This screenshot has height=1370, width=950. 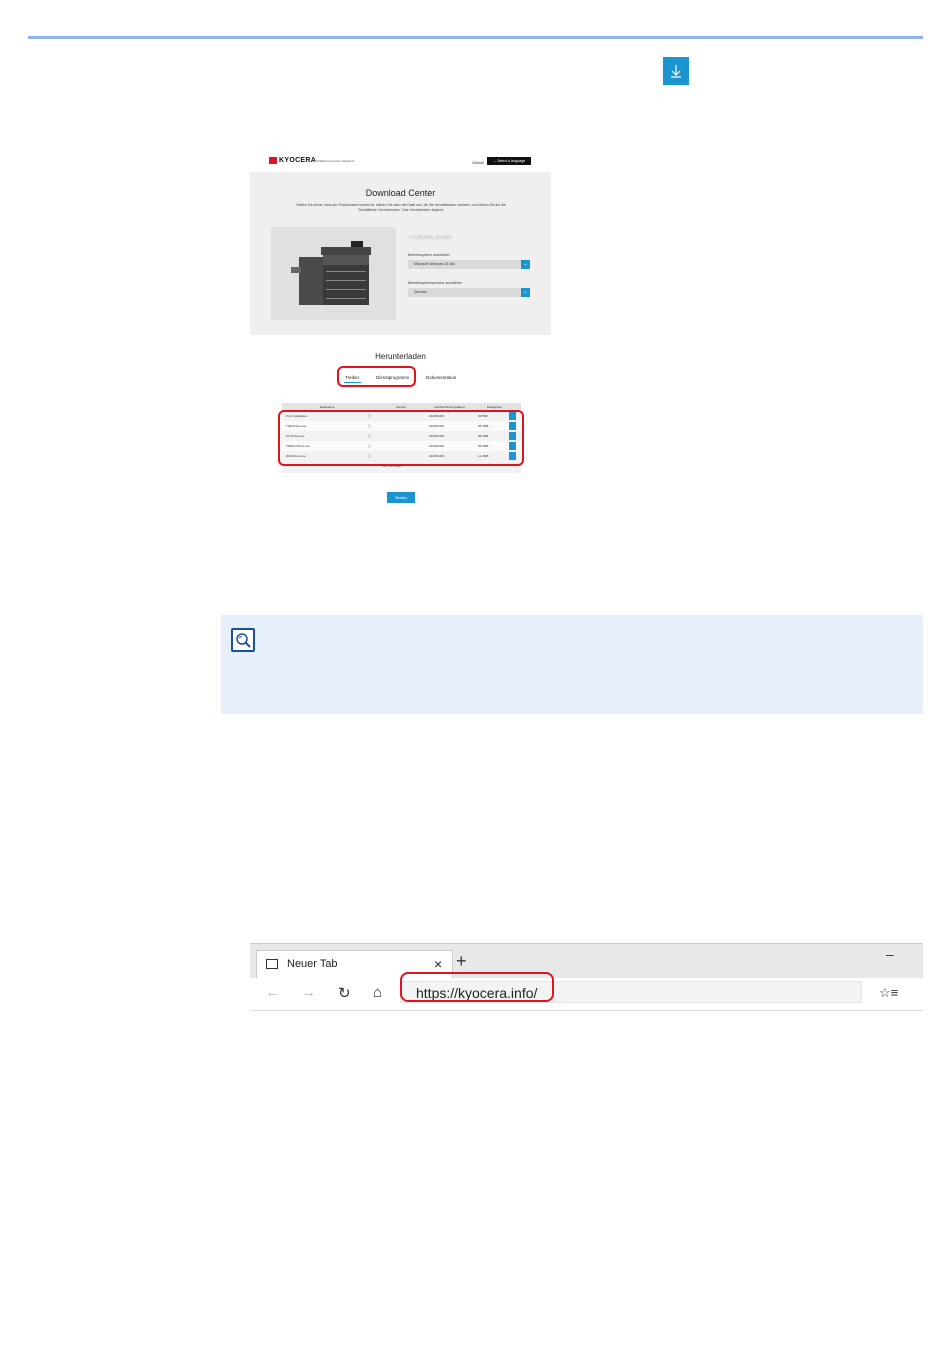 What do you see at coordinates (272, 964) in the screenshot?
I see `new-tab-page-icon` at bounding box center [272, 964].